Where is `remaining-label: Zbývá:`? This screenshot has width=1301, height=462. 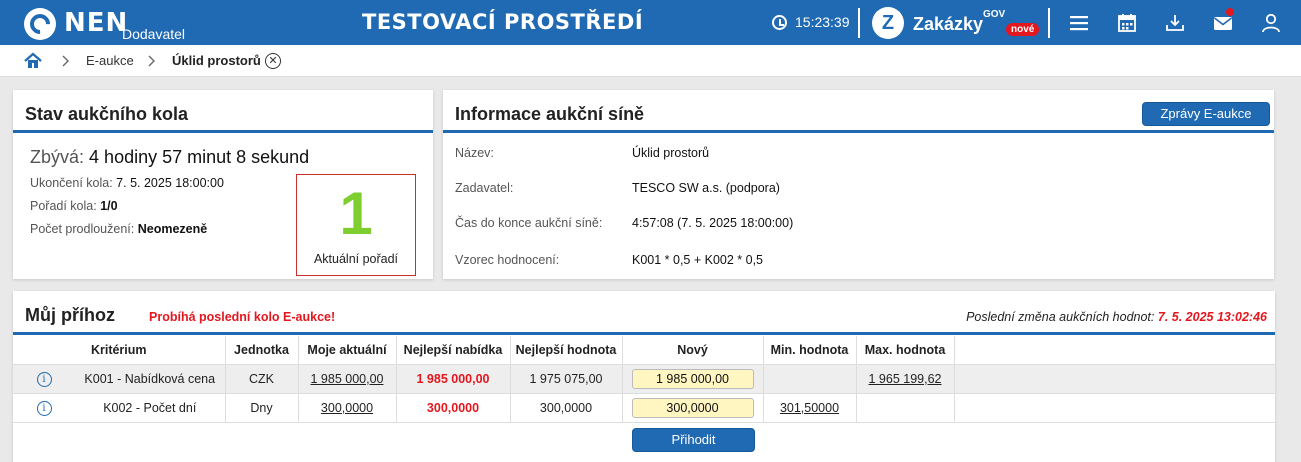
remaining-label: Zbývá: is located at coordinates (57, 157).